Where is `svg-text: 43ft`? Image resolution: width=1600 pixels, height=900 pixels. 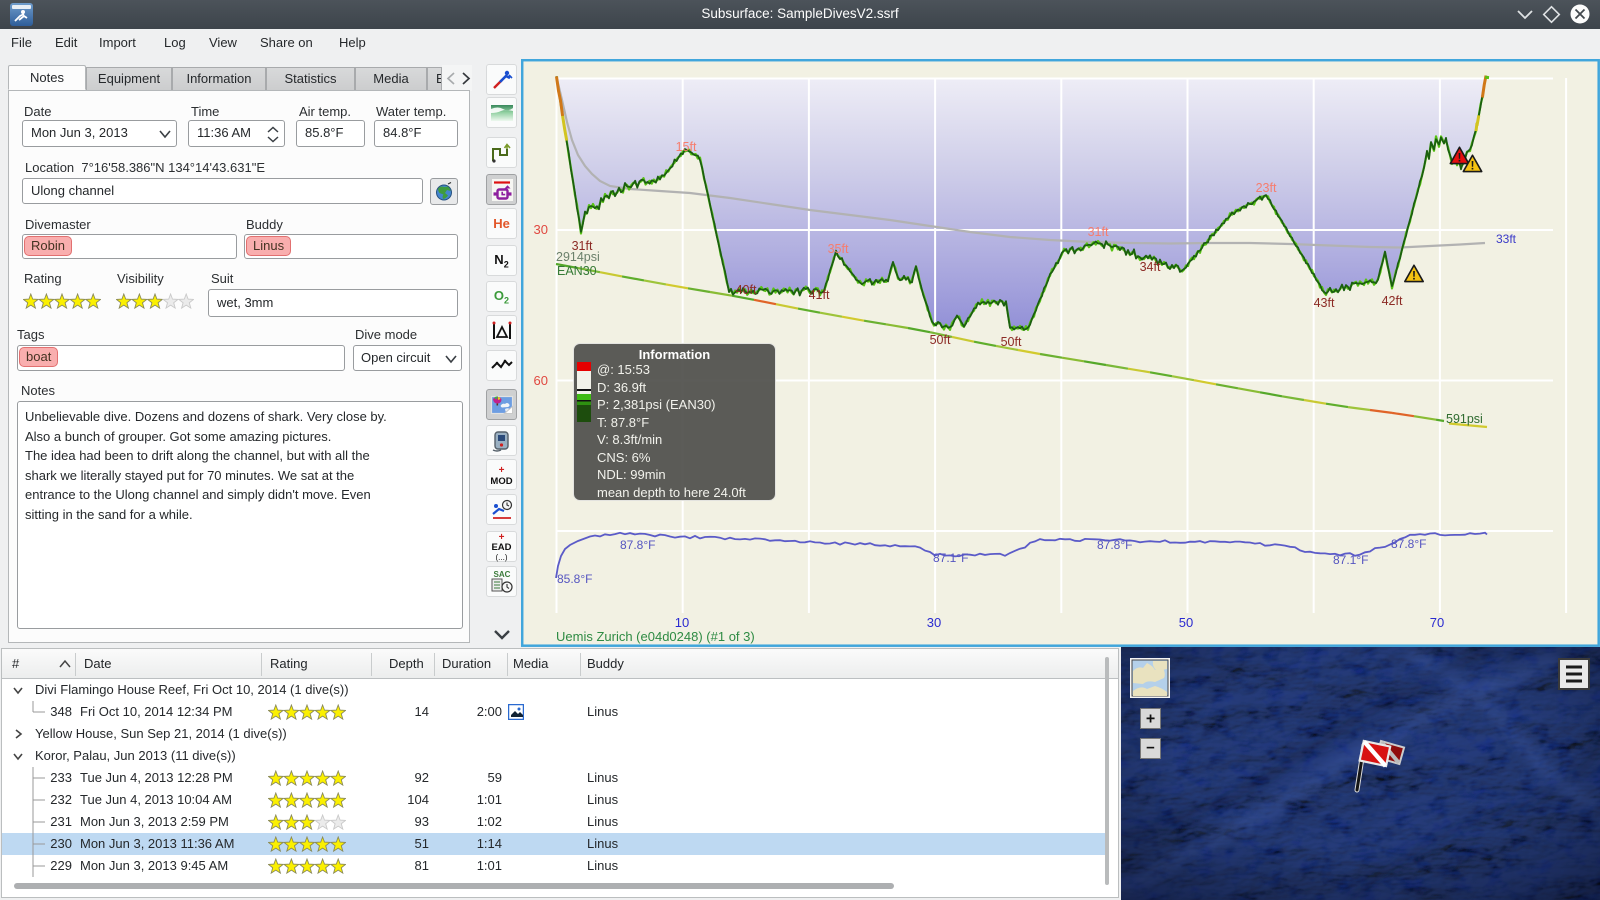 svg-text: 43ft is located at coordinates (1324, 303).